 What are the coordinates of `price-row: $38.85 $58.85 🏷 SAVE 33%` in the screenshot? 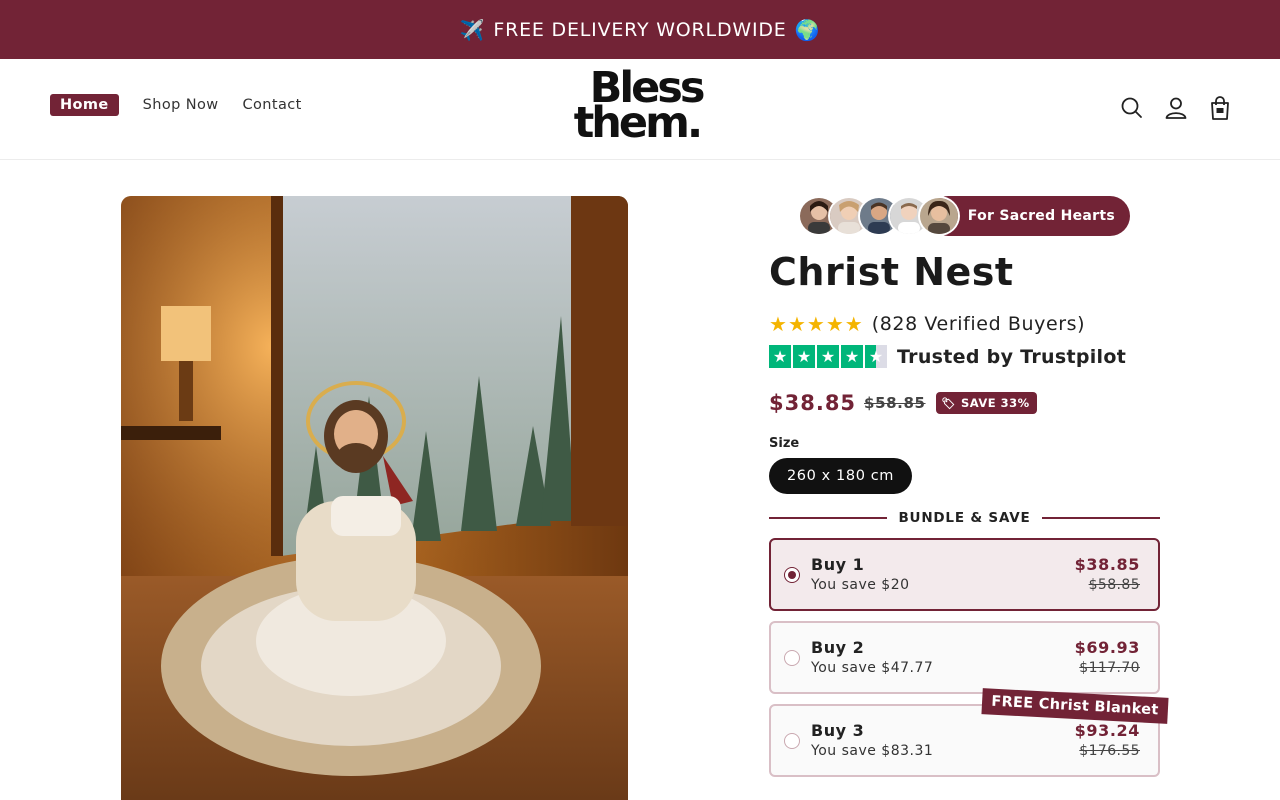 It's located at (903, 403).